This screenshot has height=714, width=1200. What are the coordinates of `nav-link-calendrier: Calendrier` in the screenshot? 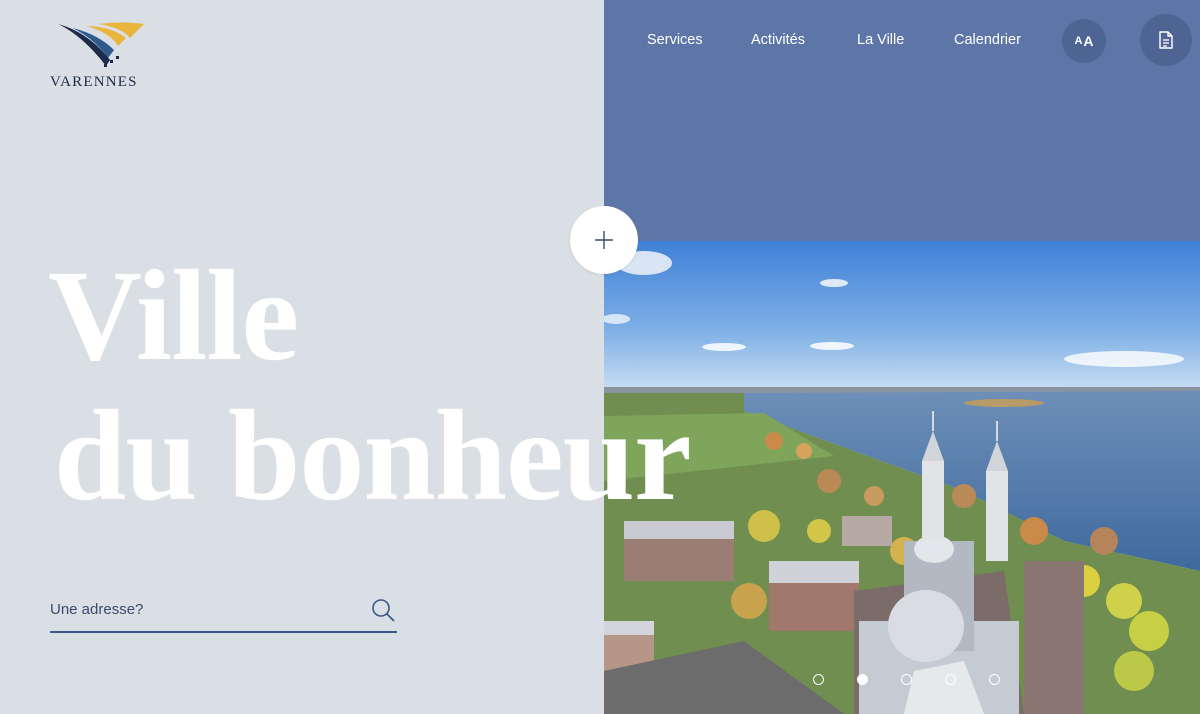 It's located at (987, 40).